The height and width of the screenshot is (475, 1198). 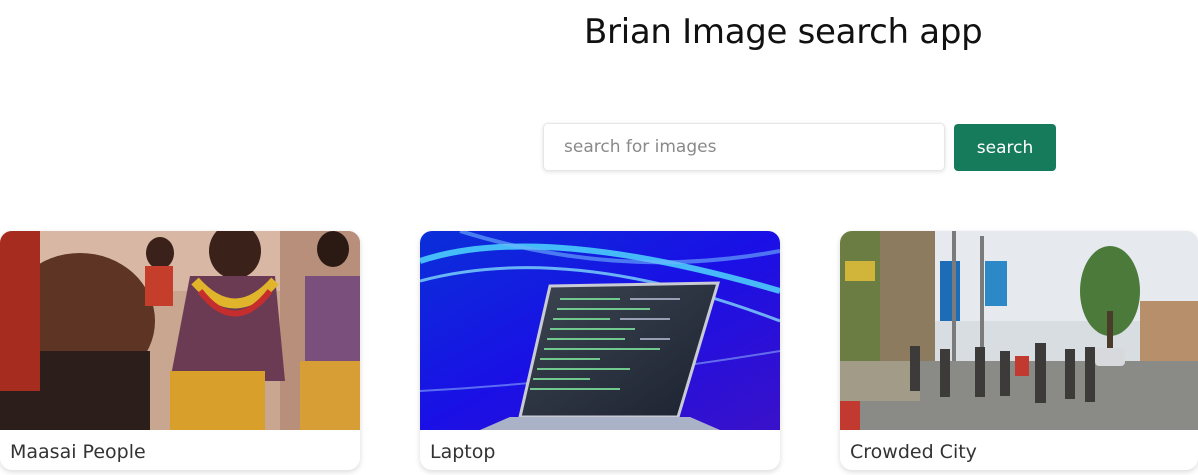 I want to click on page-title: Brian Image search app, so click(x=783, y=32).